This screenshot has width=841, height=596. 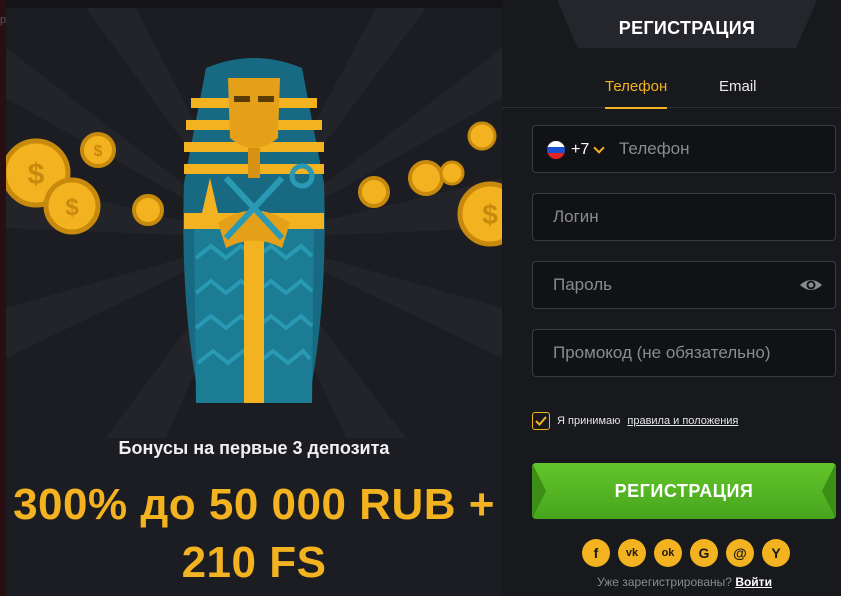 I want to click on terms-agreement: Я принимаю правила и положения, so click(x=635, y=421).